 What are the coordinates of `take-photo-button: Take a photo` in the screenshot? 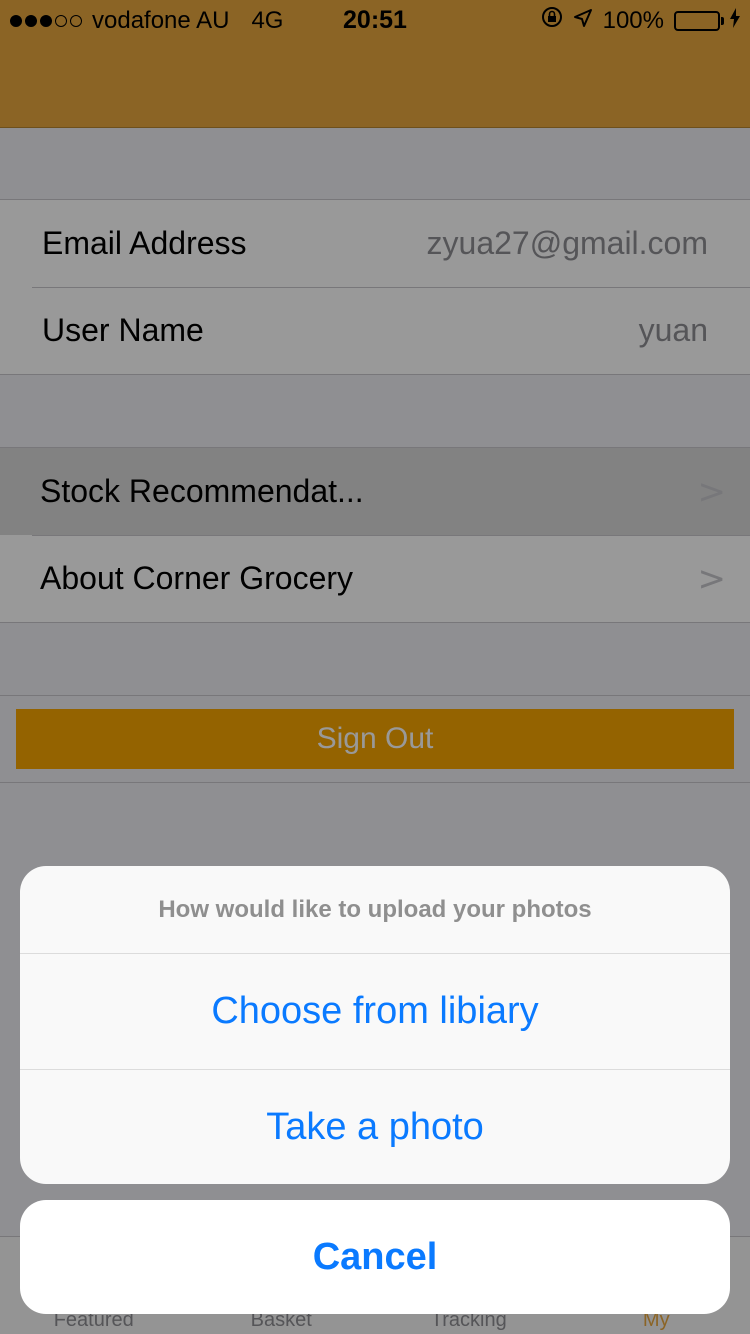 It's located at (375, 1126).